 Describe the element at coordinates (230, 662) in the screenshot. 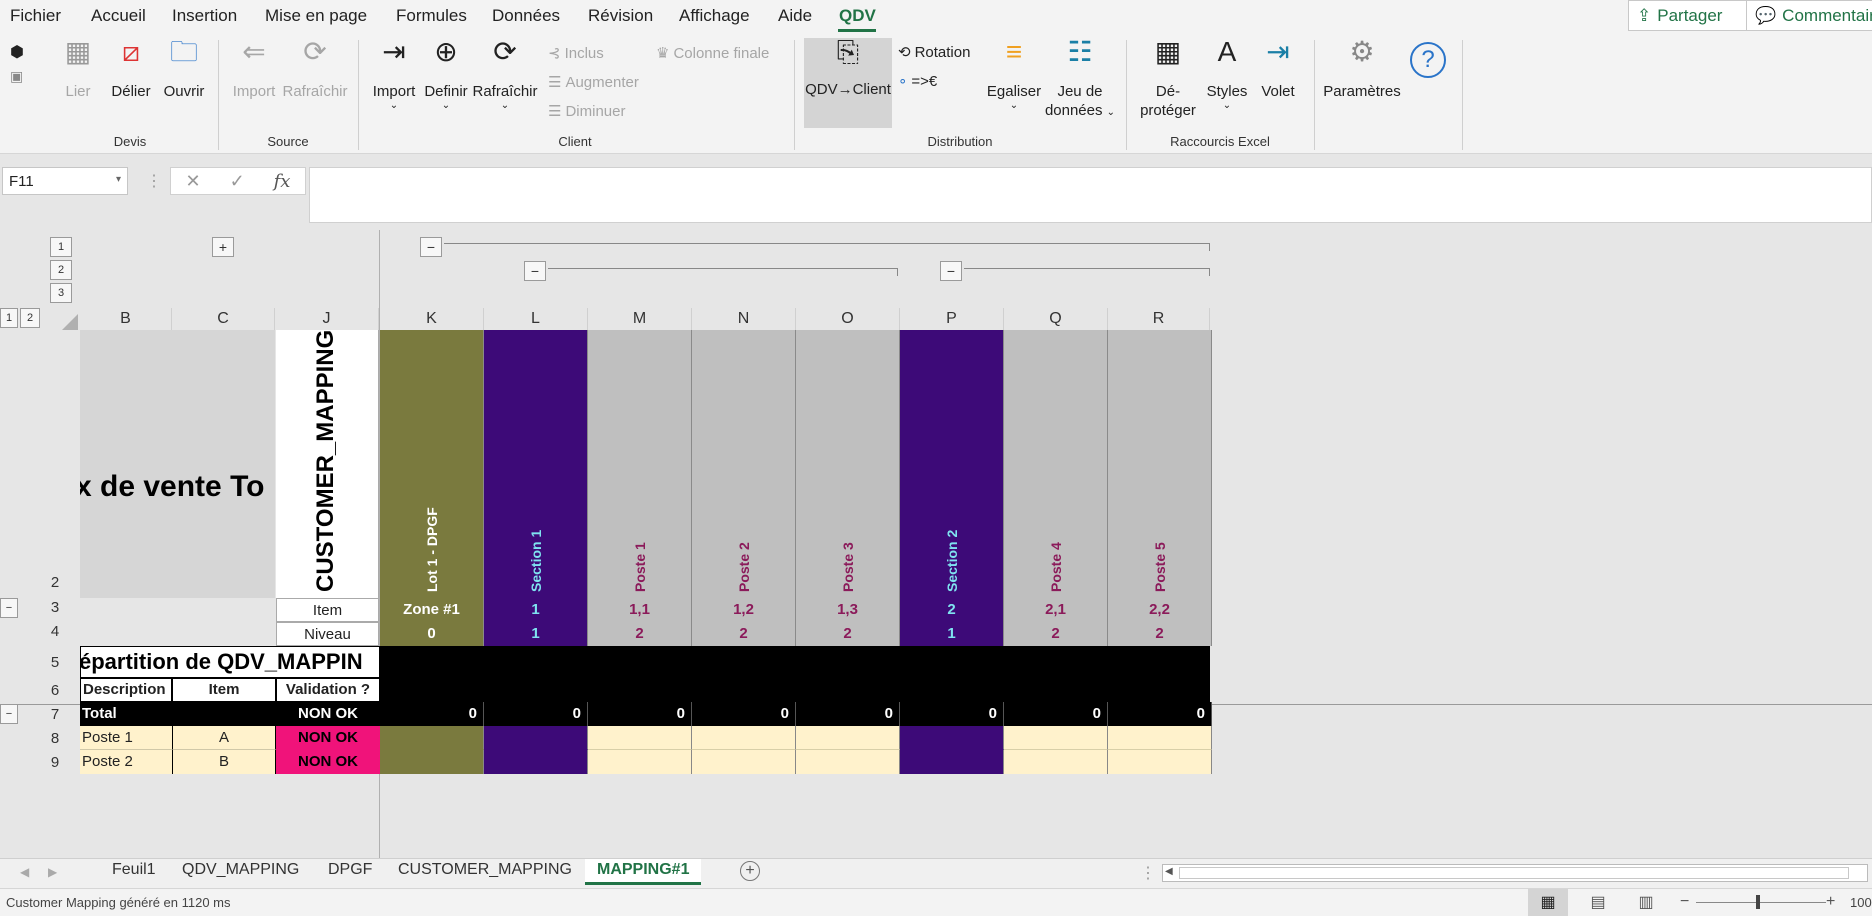

I see `repartition-cell: épartition de QDV_MAPPIN` at that location.